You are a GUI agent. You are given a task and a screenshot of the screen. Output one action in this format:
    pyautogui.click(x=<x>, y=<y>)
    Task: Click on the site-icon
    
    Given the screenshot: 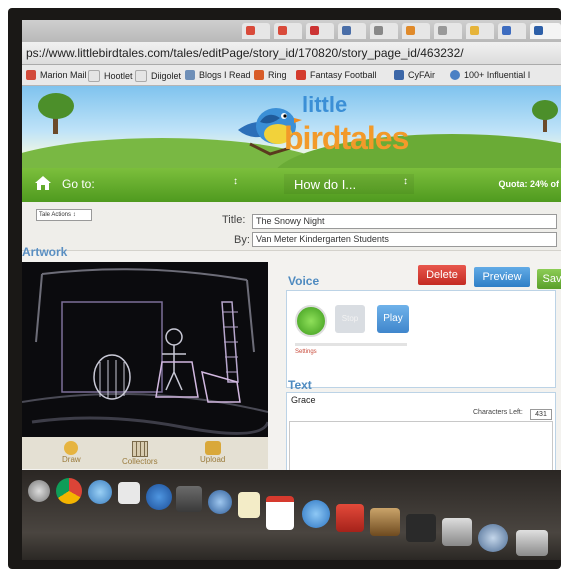 What is the action you would take?
    pyautogui.click(x=399, y=75)
    